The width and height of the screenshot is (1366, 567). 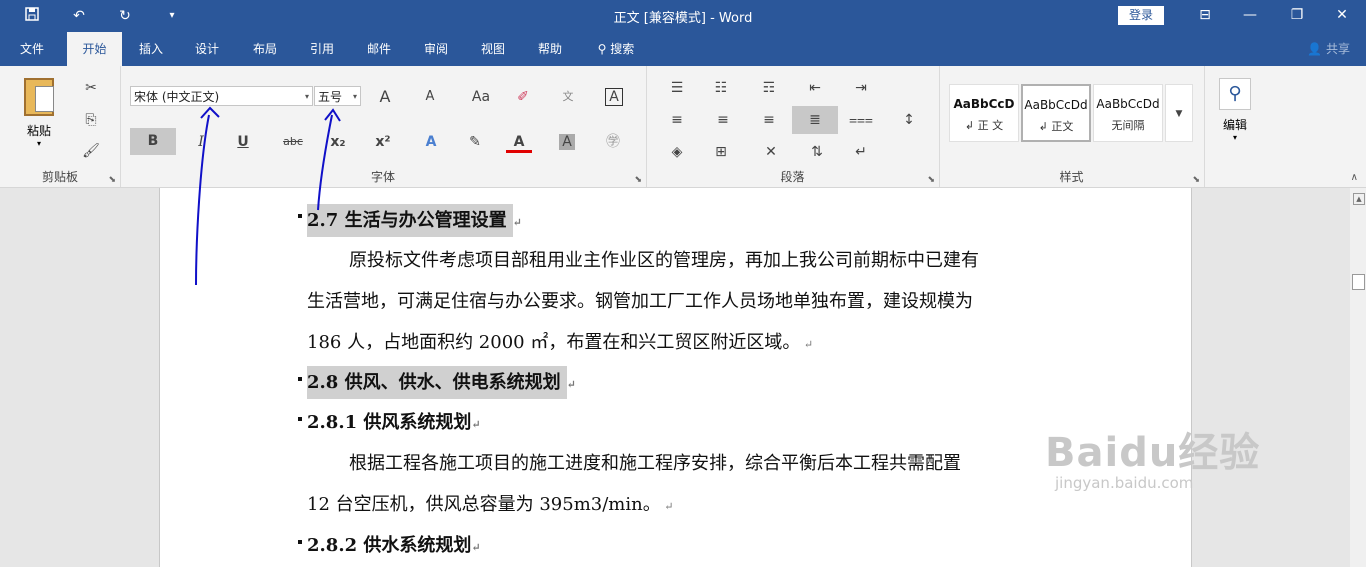 What do you see at coordinates (325, 162) in the screenshot?
I see `annotation-arrow-font-size` at bounding box center [325, 162].